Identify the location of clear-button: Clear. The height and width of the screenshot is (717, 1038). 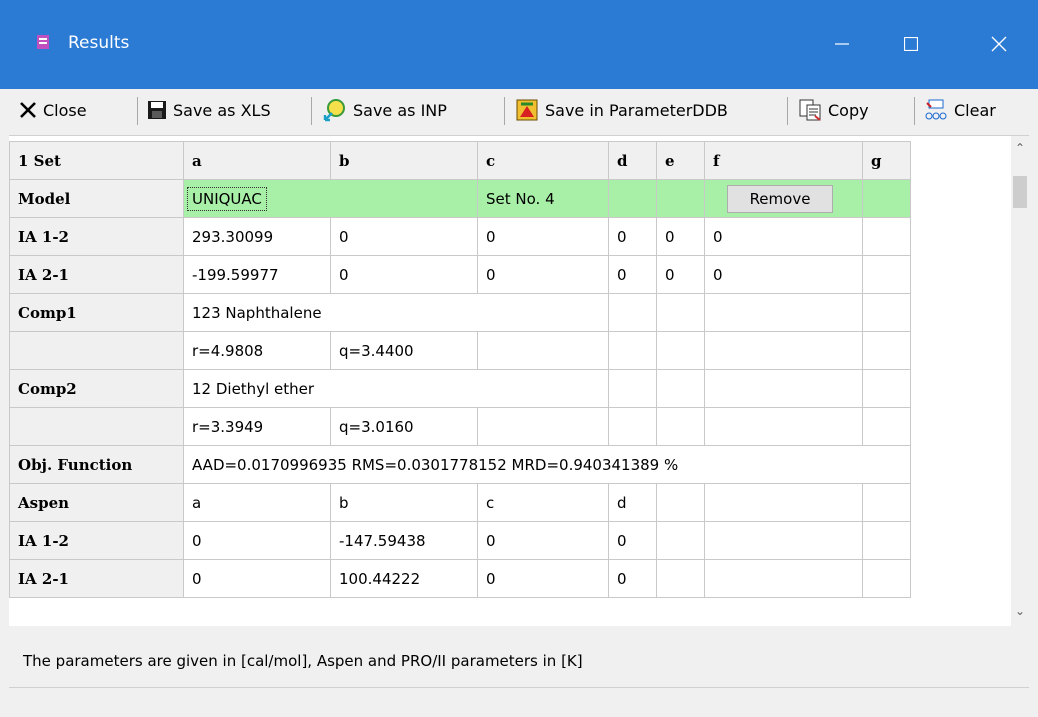
(960, 110).